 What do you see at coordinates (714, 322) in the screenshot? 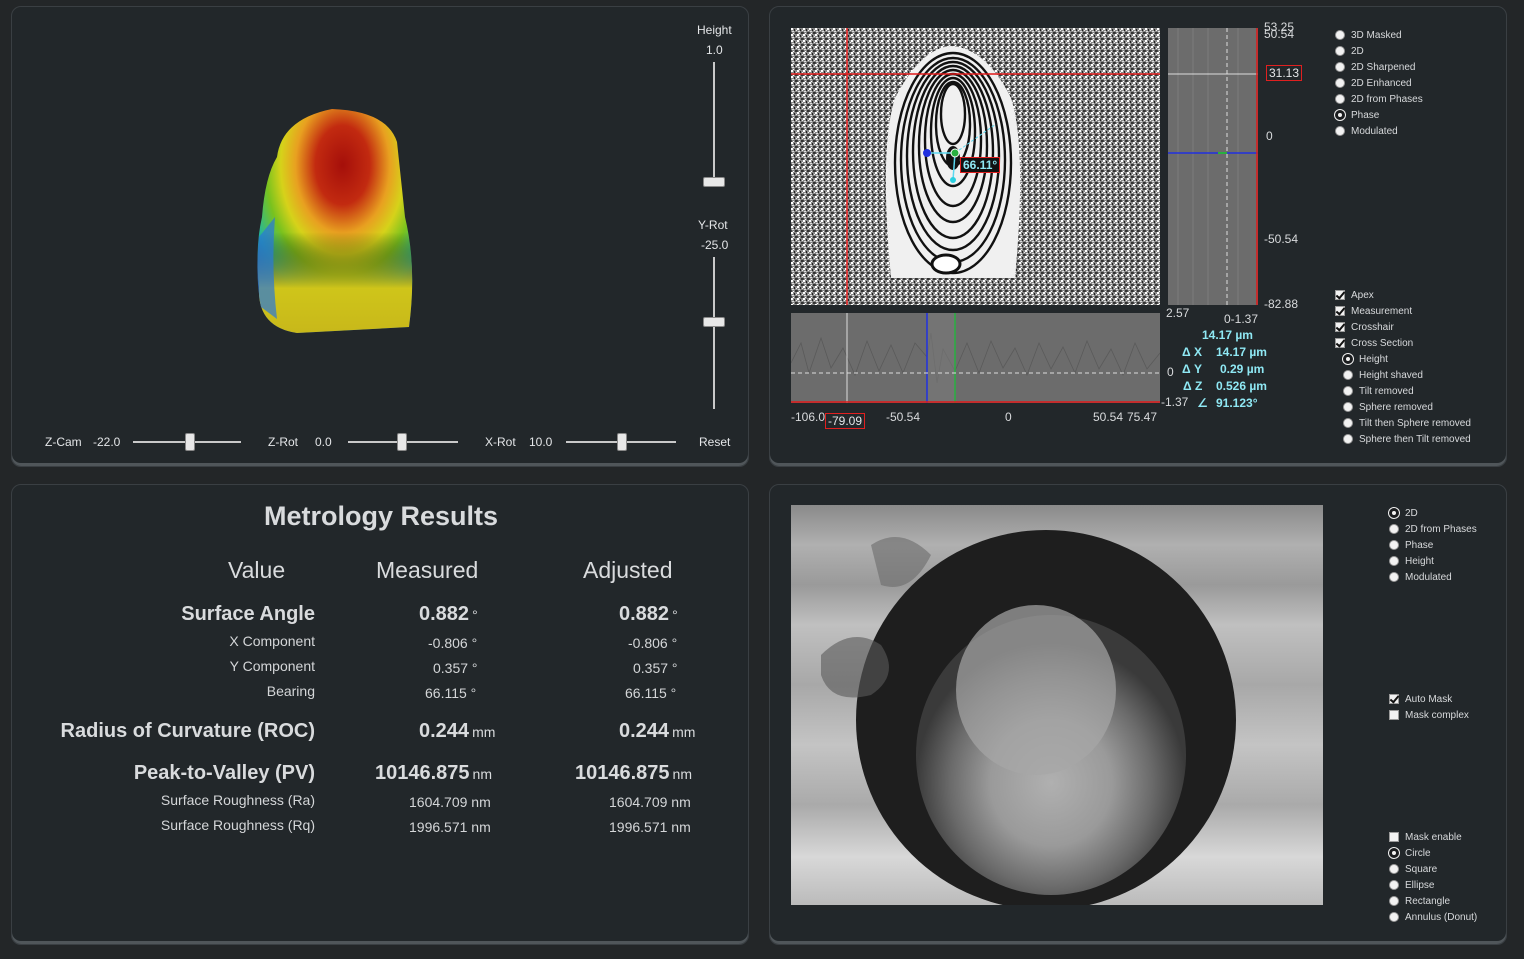
I see `yrot-slider-thumb` at bounding box center [714, 322].